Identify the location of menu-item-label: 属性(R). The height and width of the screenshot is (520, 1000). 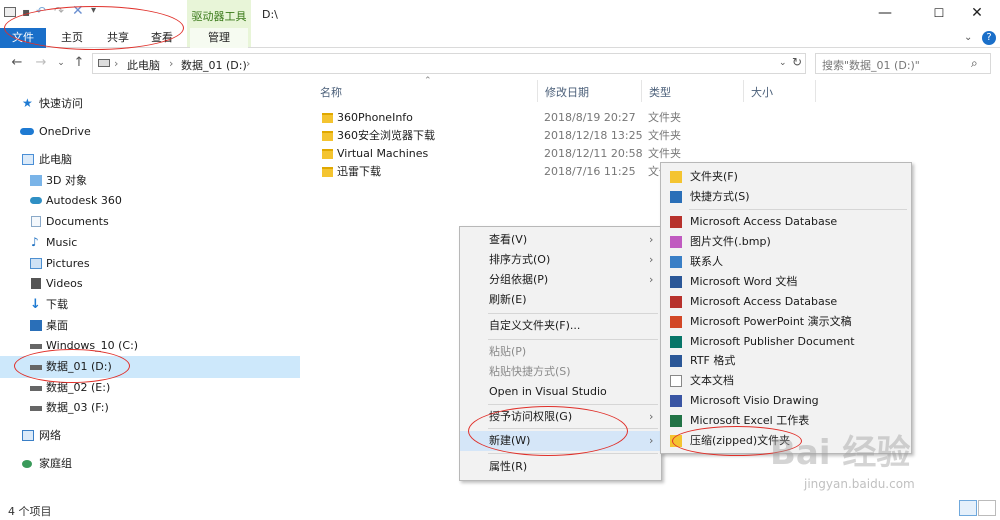
(508, 466).